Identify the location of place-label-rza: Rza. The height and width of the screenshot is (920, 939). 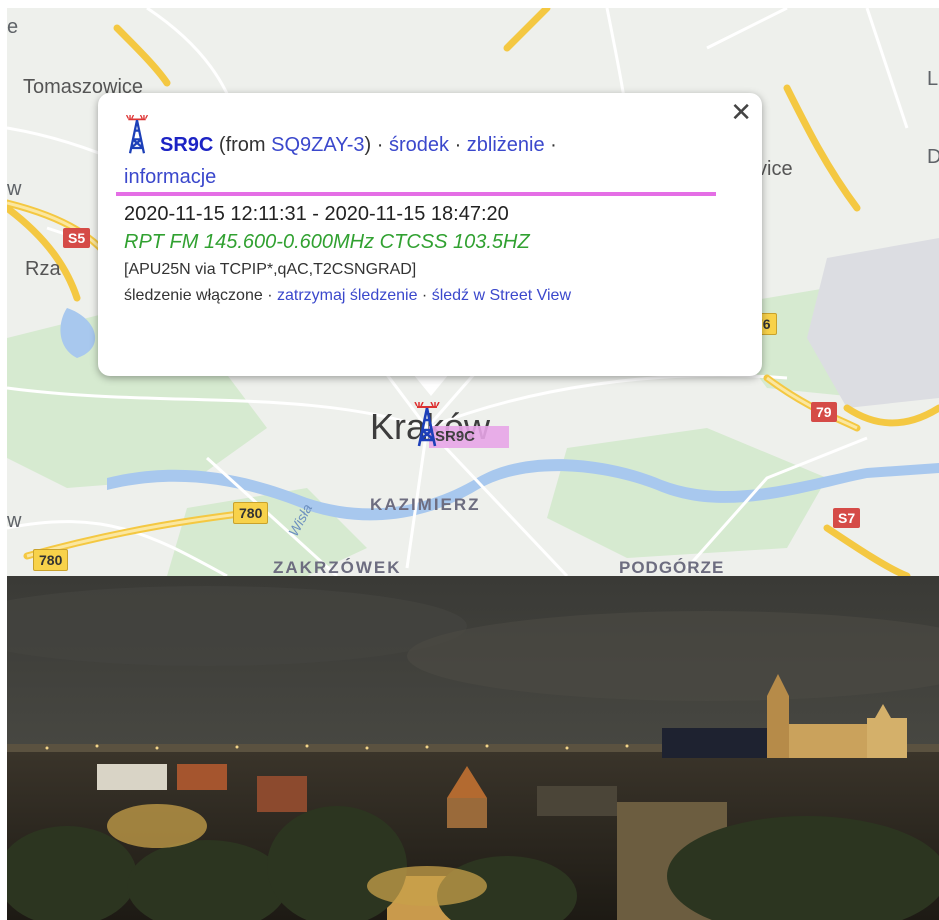
(43, 269).